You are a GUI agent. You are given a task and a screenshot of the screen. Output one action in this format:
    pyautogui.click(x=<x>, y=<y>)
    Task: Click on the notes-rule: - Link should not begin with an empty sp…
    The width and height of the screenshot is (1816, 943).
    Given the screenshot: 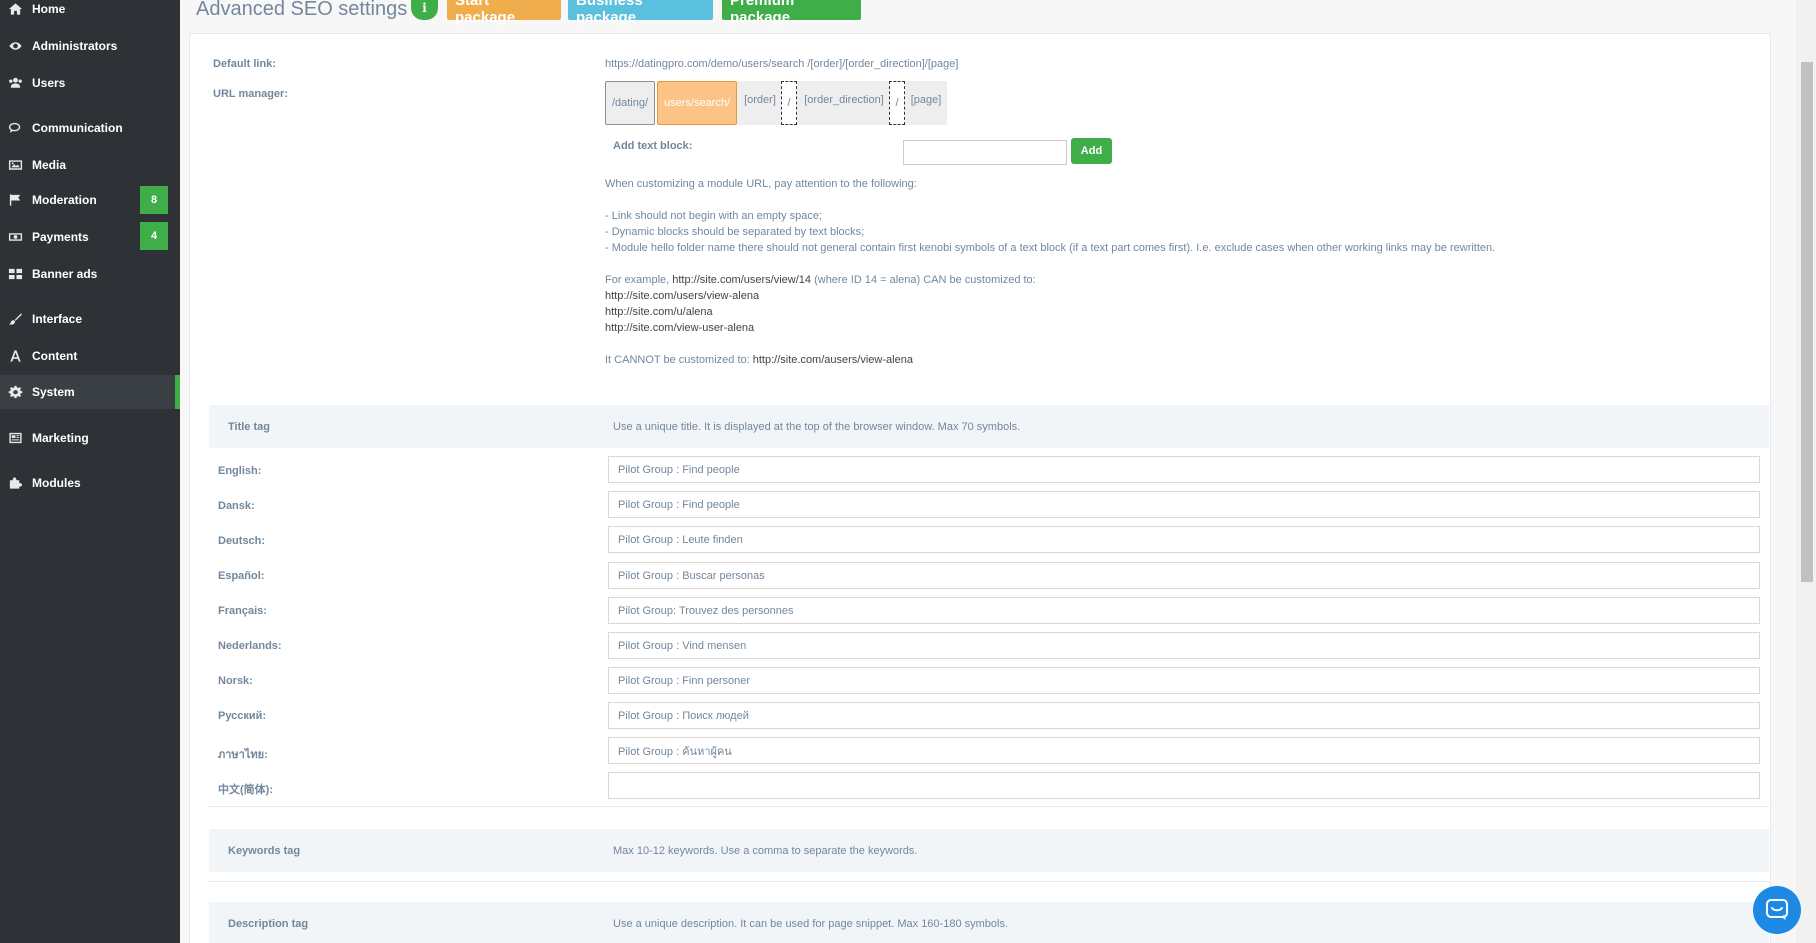 What is the action you would take?
    pyautogui.click(x=714, y=216)
    